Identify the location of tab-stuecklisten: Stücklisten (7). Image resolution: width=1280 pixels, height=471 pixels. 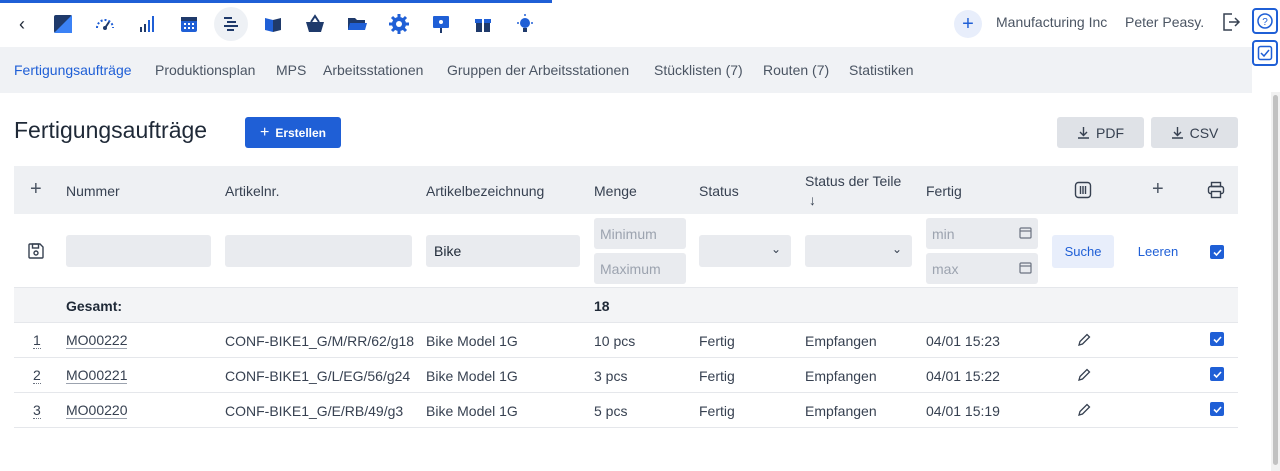
(698, 70).